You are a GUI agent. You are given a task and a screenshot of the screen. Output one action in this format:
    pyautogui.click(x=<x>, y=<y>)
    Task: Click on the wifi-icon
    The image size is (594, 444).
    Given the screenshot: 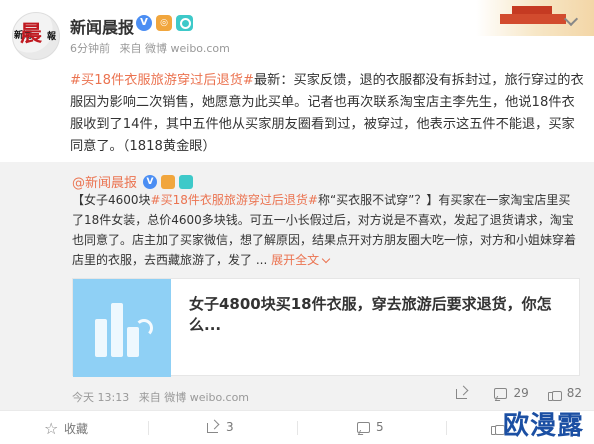 What is the action you would take?
    pyautogui.click(x=144, y=328)
    